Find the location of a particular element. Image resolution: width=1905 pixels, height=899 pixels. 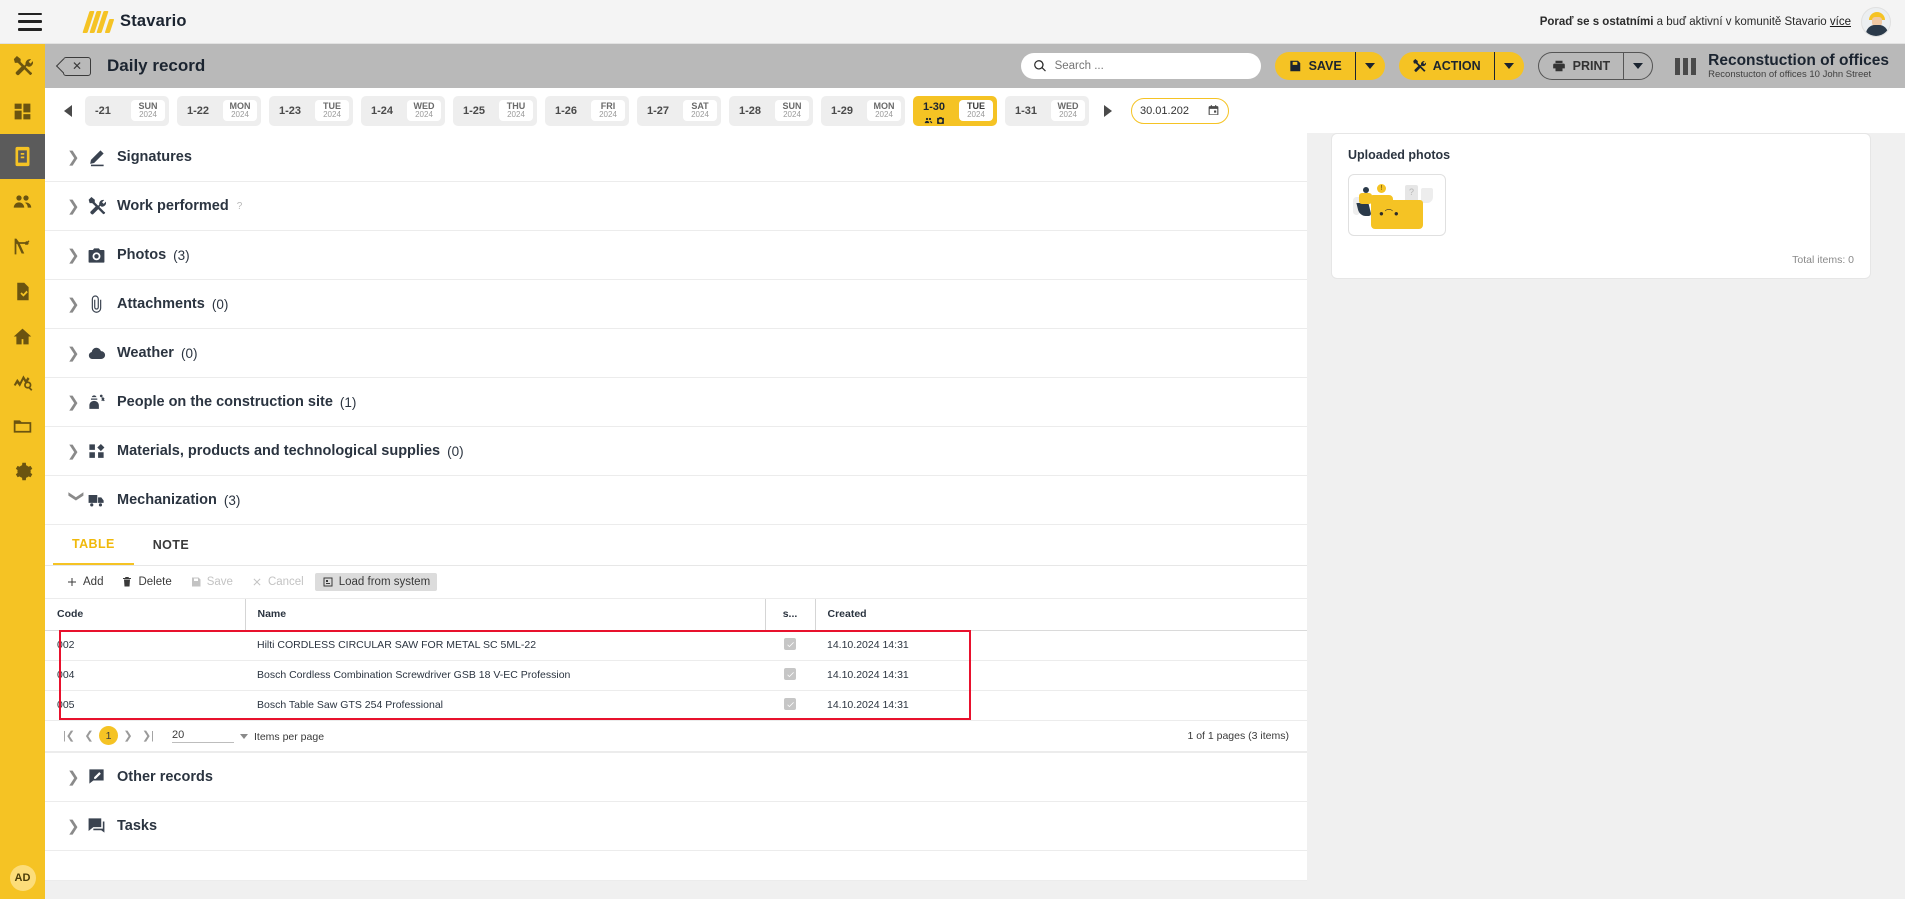

total-items-label: Total items: 0 is located at coordinates (1823, 260).